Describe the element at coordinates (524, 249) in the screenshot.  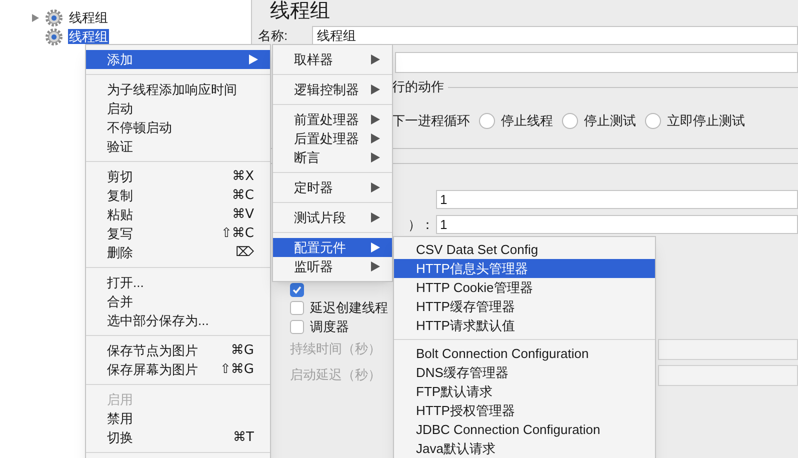
I see `menu-item: CSV Data Set Config` at that location.